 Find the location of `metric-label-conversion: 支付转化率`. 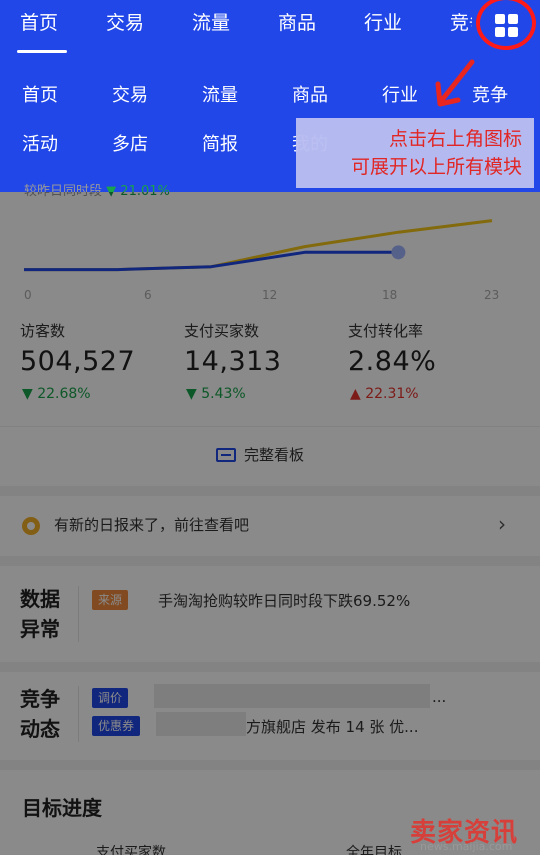

metric-label-conversion: 支付转化率 is located at coordinates (386, 331).